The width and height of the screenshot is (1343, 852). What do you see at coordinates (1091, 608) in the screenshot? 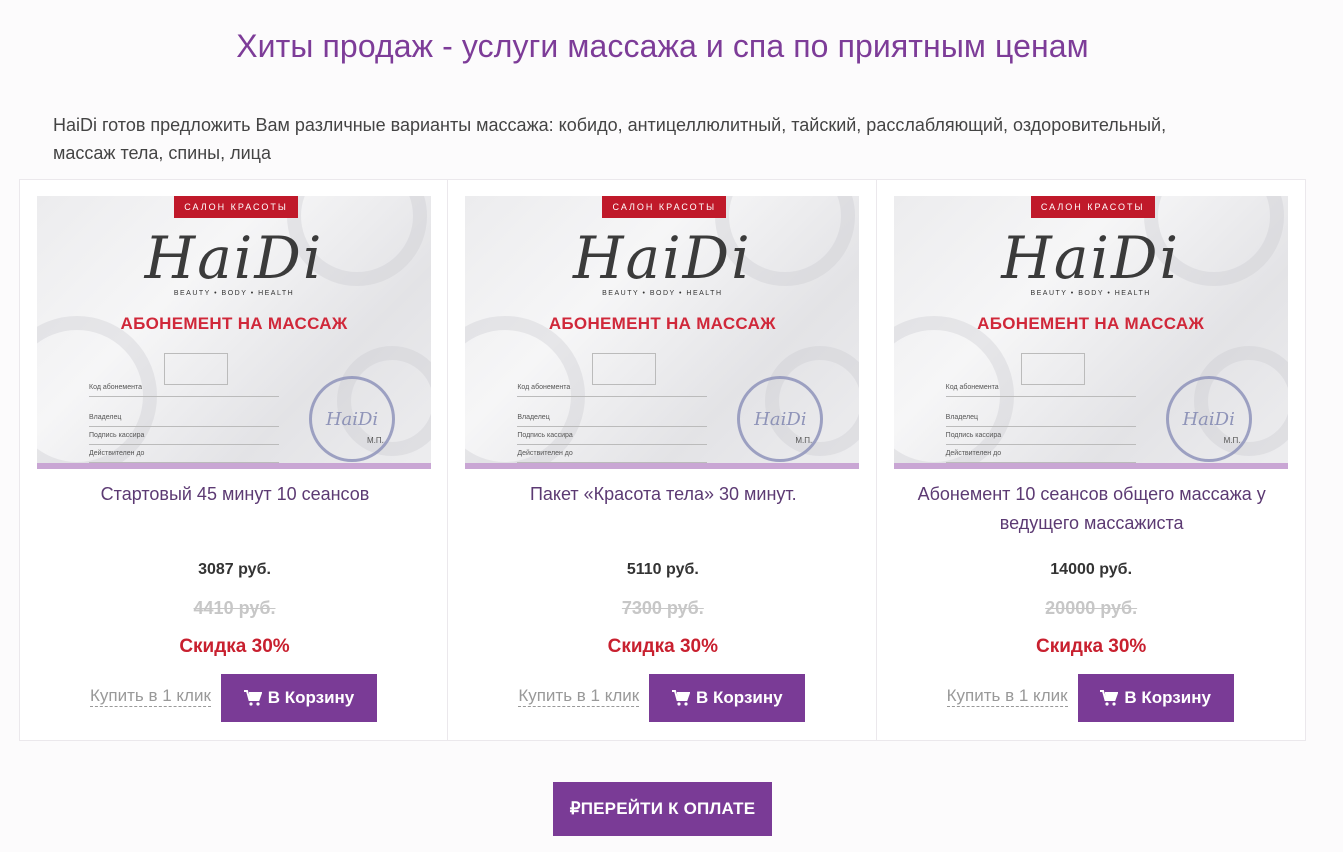
I see `old-price: 20000 руб.` at bounding box center [1091, 608].